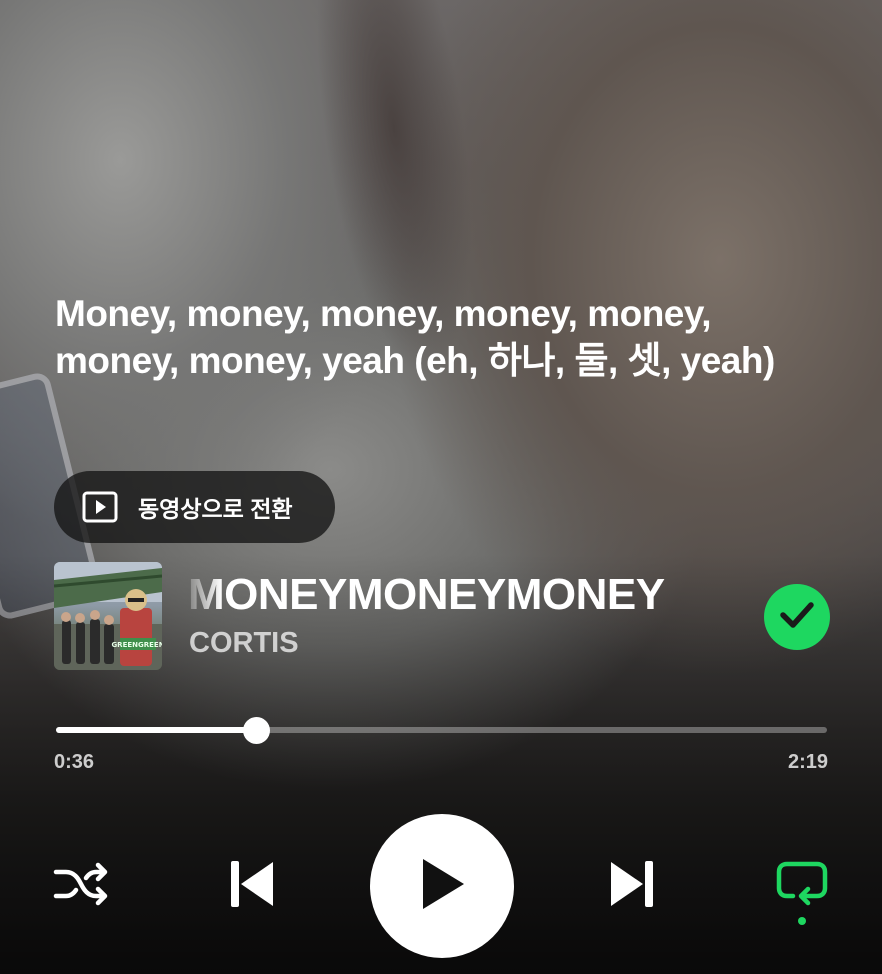 Image resolution: width=882 pixels, height=974 pixels. Describe the element at coordinates (807, 762) in the screenshot. I see `total-duration: 2:19` at that location.